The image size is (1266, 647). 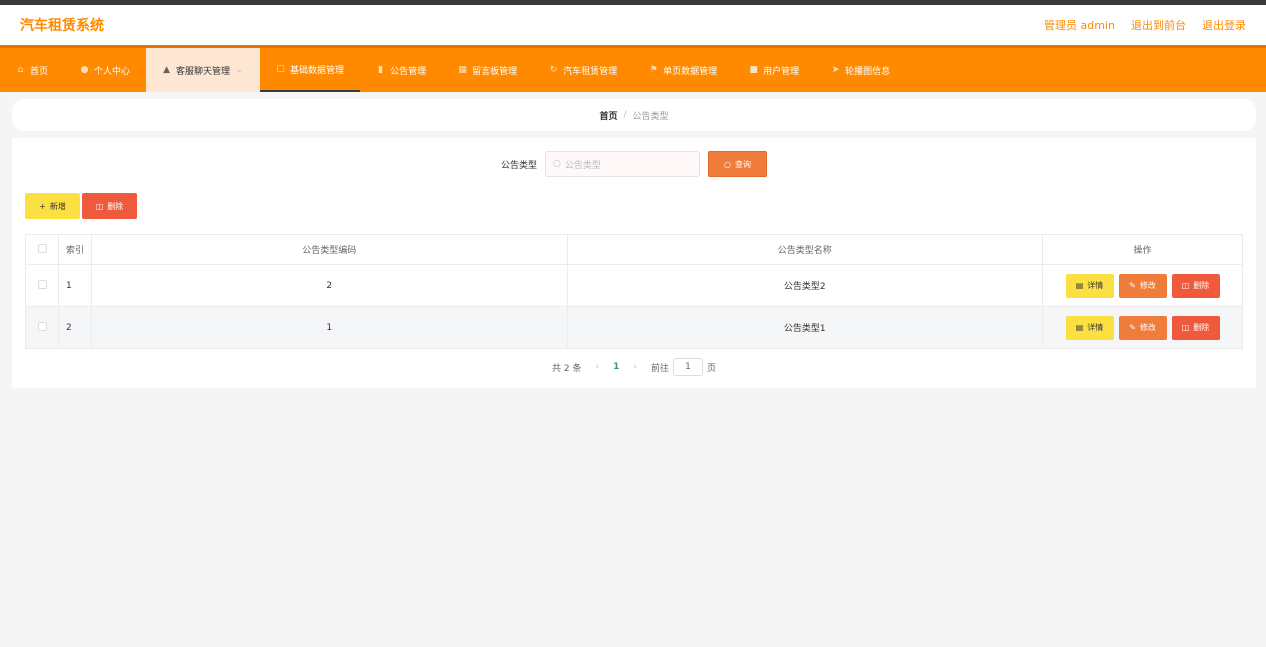 What do you see at coordinates (622, 164) in the screenshot?
I see `search-input: ○ 公告类型` at bounding box center [622, 164].